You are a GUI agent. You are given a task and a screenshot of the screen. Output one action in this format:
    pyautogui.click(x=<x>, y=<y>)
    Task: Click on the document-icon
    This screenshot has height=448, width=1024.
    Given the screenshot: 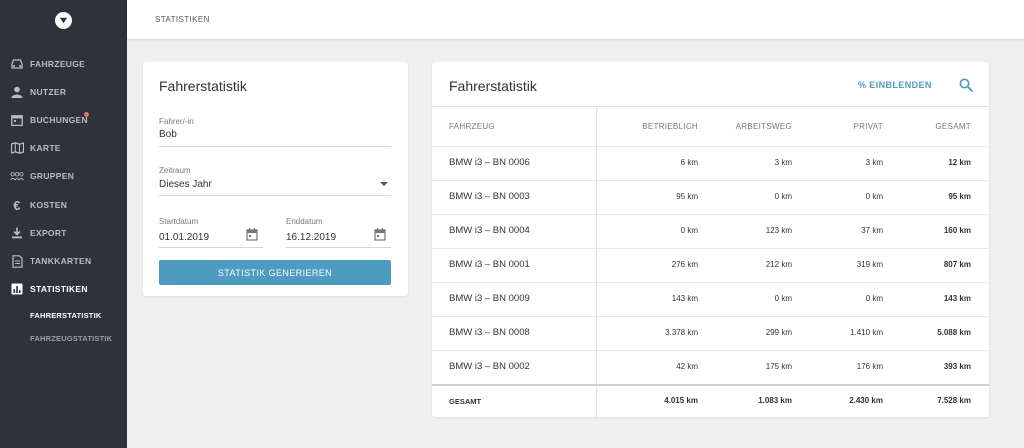 What is the action you would take?
    pyautogui.click(x=17, y=261)
    